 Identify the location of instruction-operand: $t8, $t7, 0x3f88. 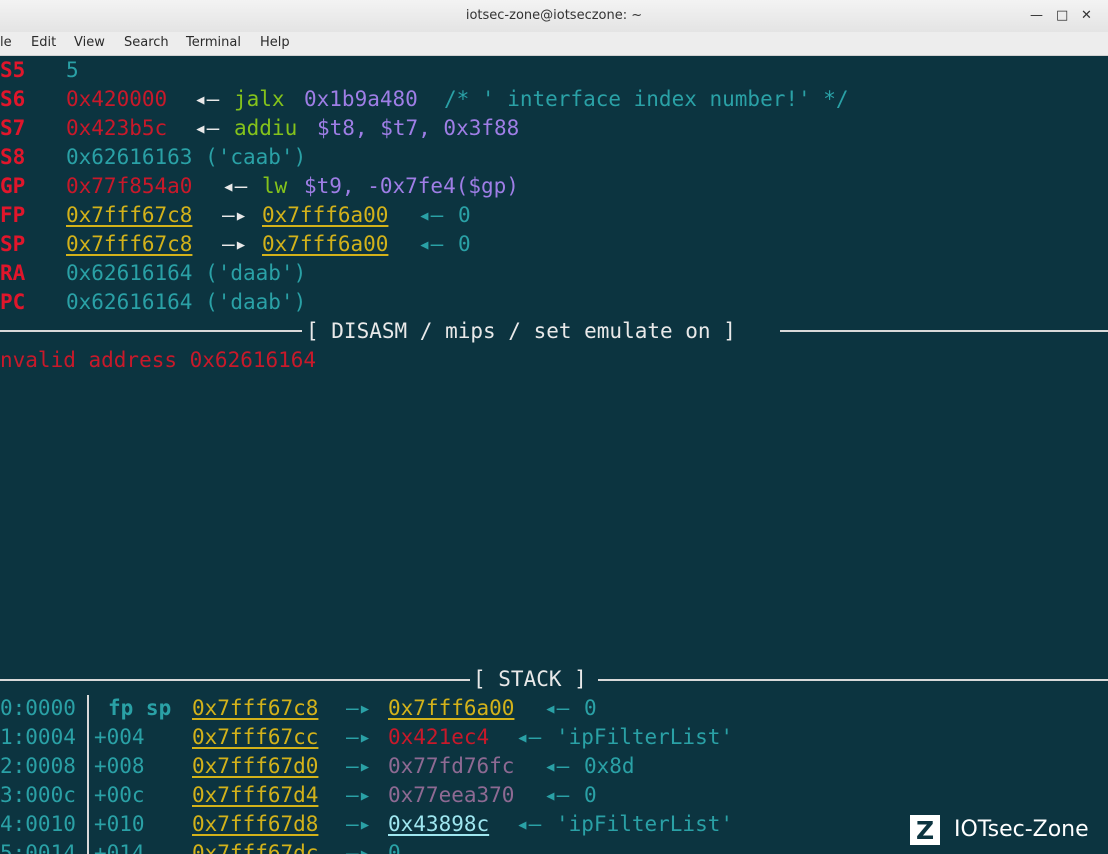
(418, 128).